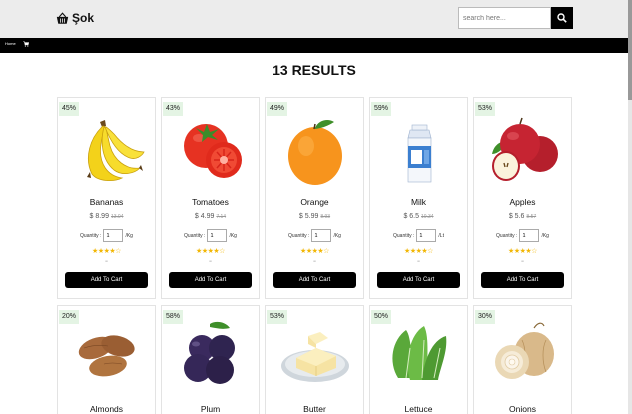 This screenshot has height=414, width=632. I want to click on product-name: Bananas, so click(106, 202).